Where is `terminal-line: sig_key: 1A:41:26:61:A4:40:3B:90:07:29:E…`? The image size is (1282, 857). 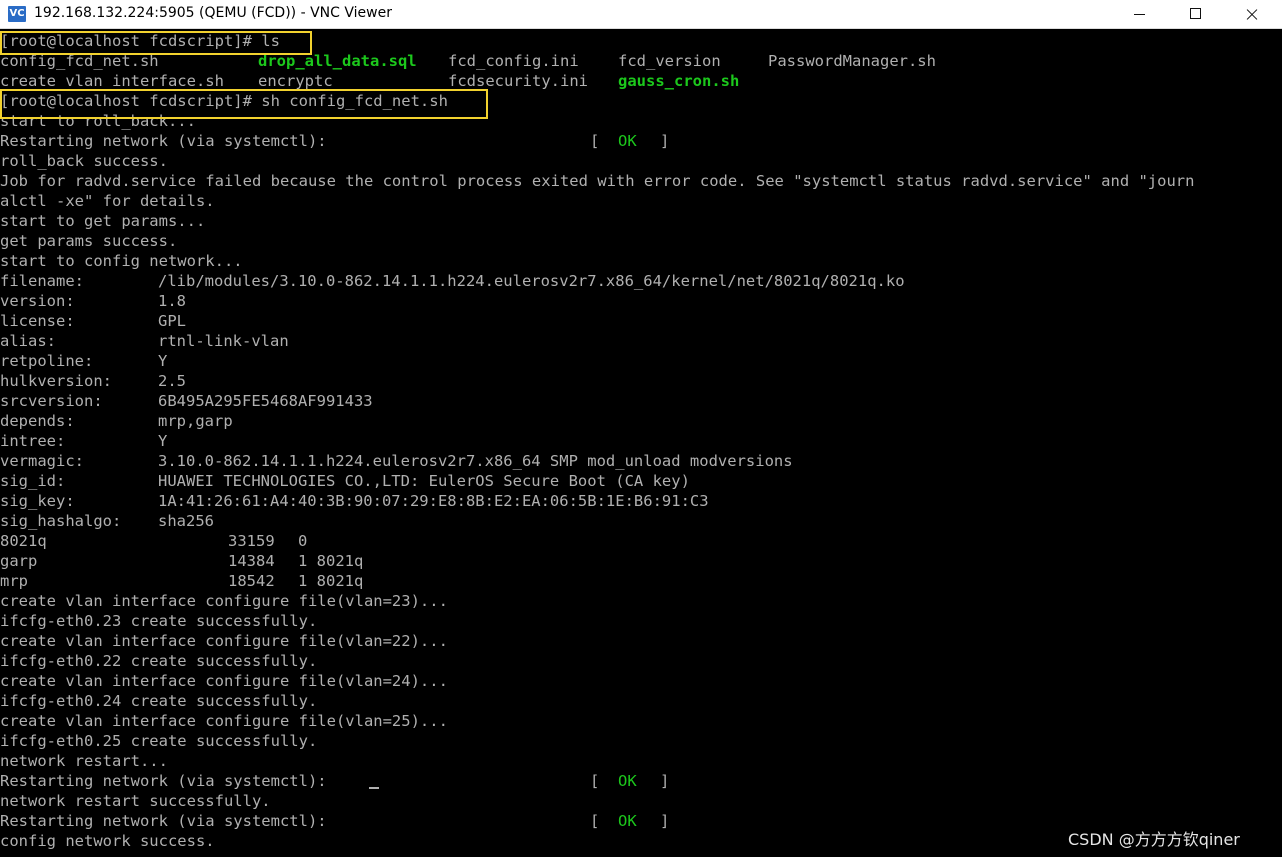 terminal-line: sig_key: 1A:41:26:61:A4:40:3B:90:07:29:E… is located at coordinates (641, 501).